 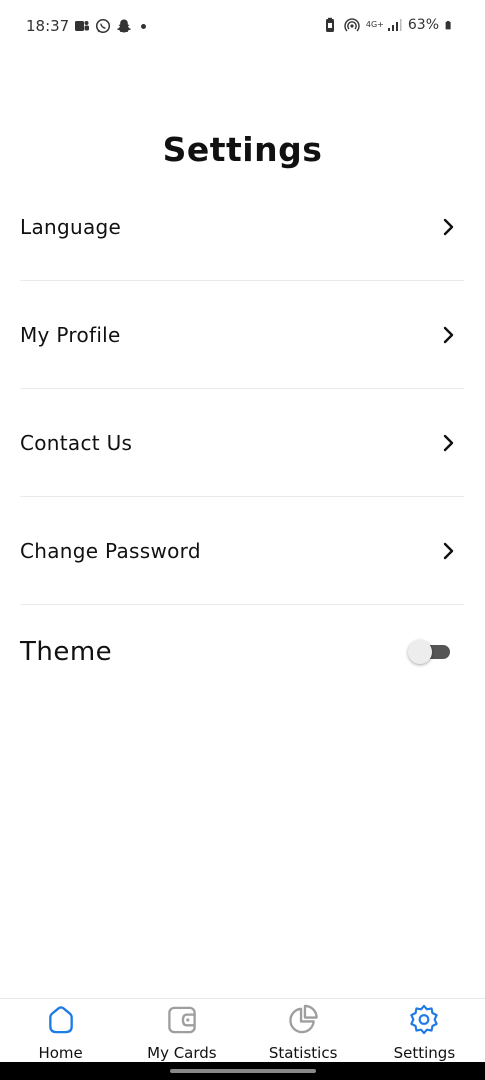 I want to click on snapchat-icon, so click(x=124, y=26).